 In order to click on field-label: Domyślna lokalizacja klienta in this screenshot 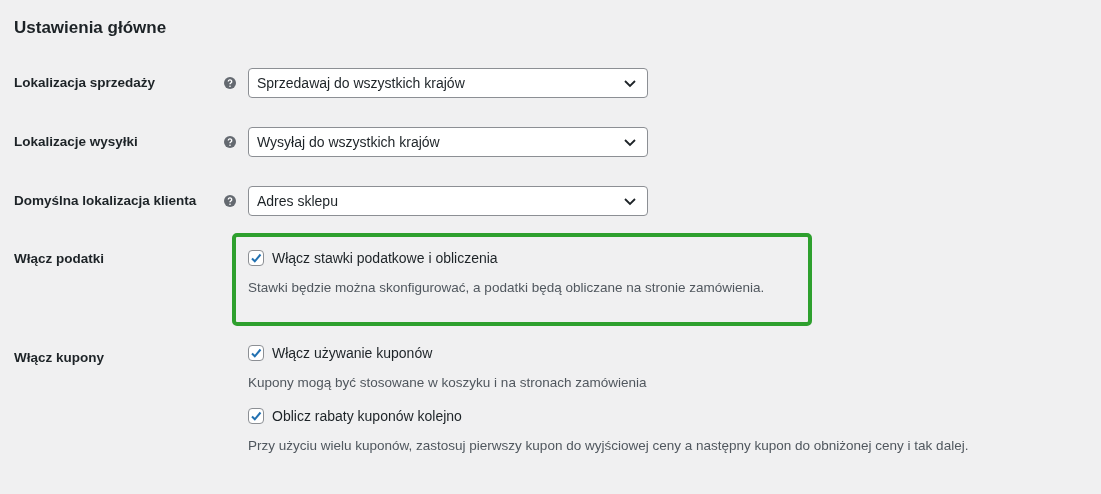, I will do `click(106, 201)`.